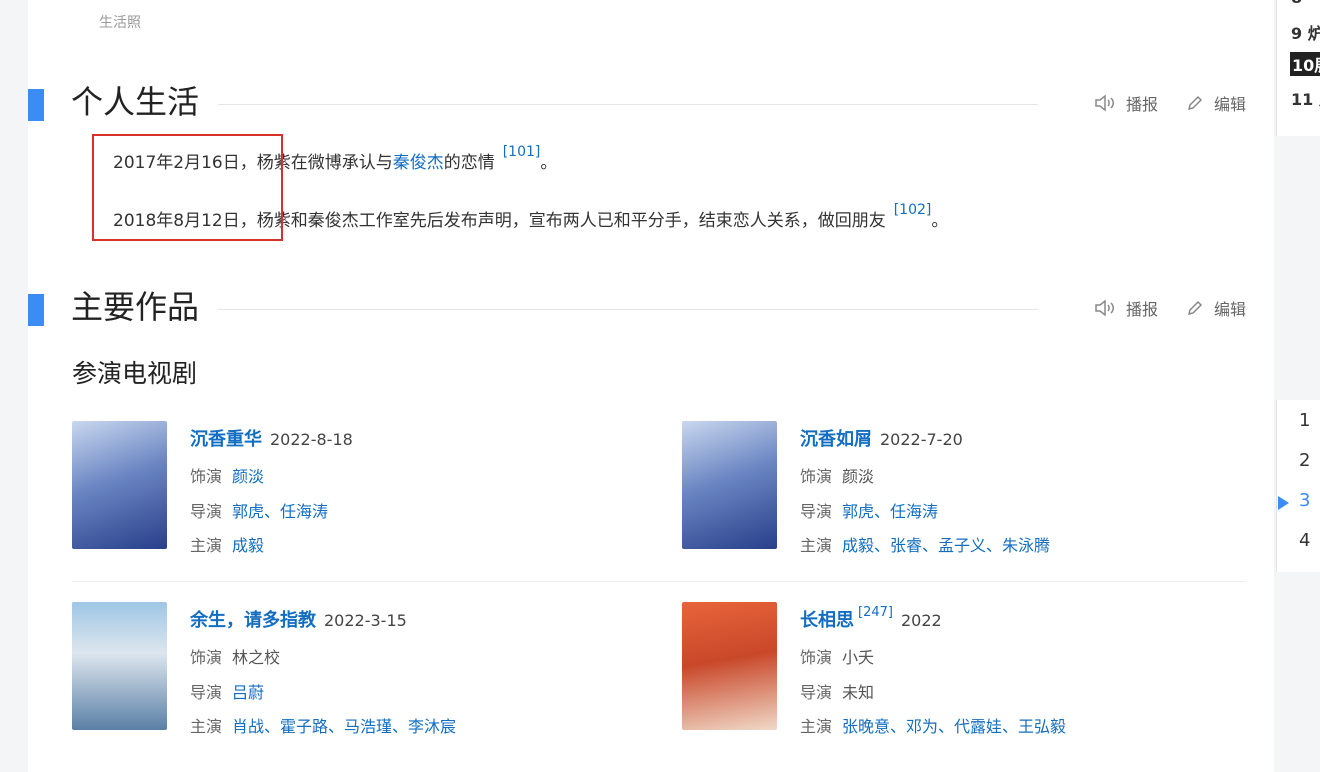 The image size is (1320, 772). What do you see at coordinates (1298, 486) in the screenshot?
I see `page-navigator: 1 2 3 4` at bounding box center [1298, 486].